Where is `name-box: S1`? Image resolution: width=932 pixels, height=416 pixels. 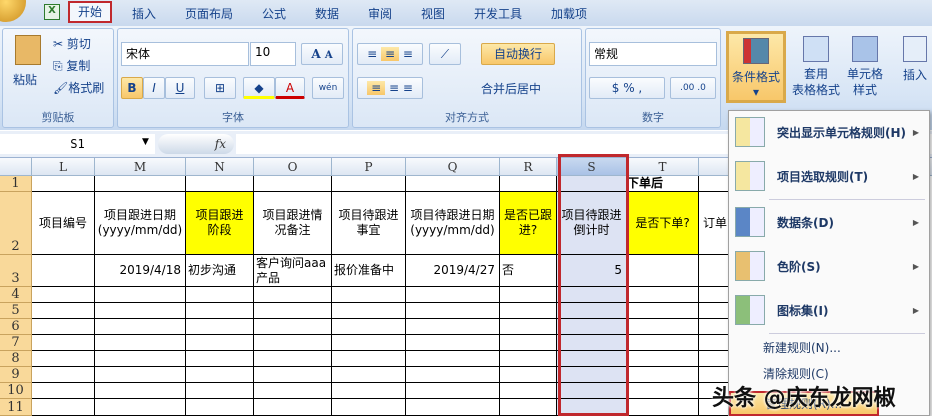
name-box: S1 is located at coordinates (77, 144).